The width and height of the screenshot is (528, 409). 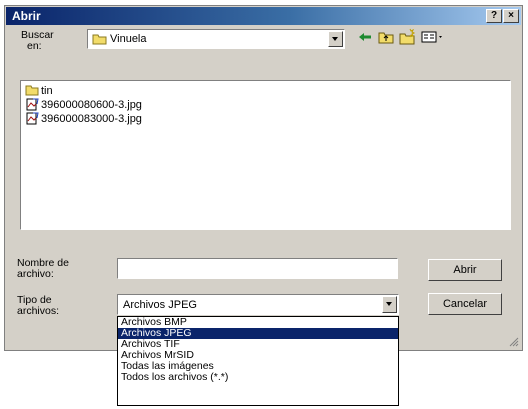 What do you see at coordinates (26, 16) in the screenshot?
I see `window-title: Abrir` at bounding box center [26, 16].